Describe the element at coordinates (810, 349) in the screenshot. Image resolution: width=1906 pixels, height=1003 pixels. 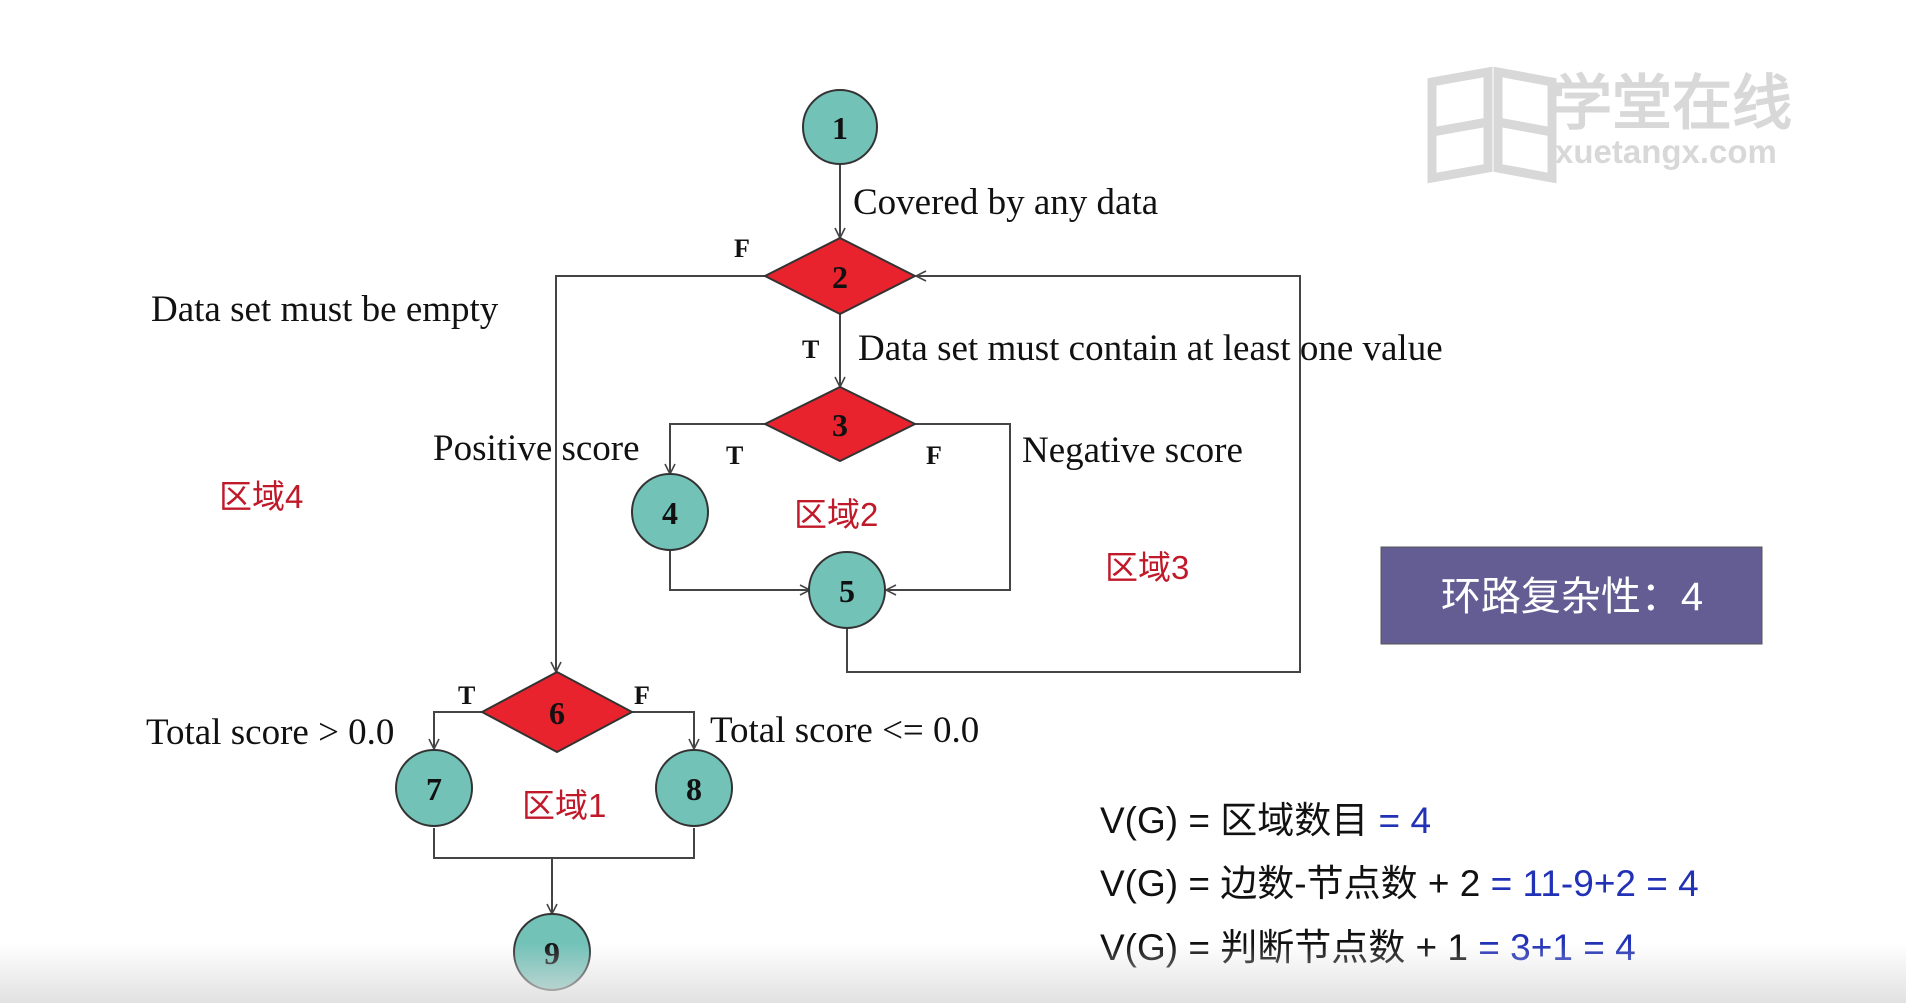
I see `branch-label-2-true: T` at that location.